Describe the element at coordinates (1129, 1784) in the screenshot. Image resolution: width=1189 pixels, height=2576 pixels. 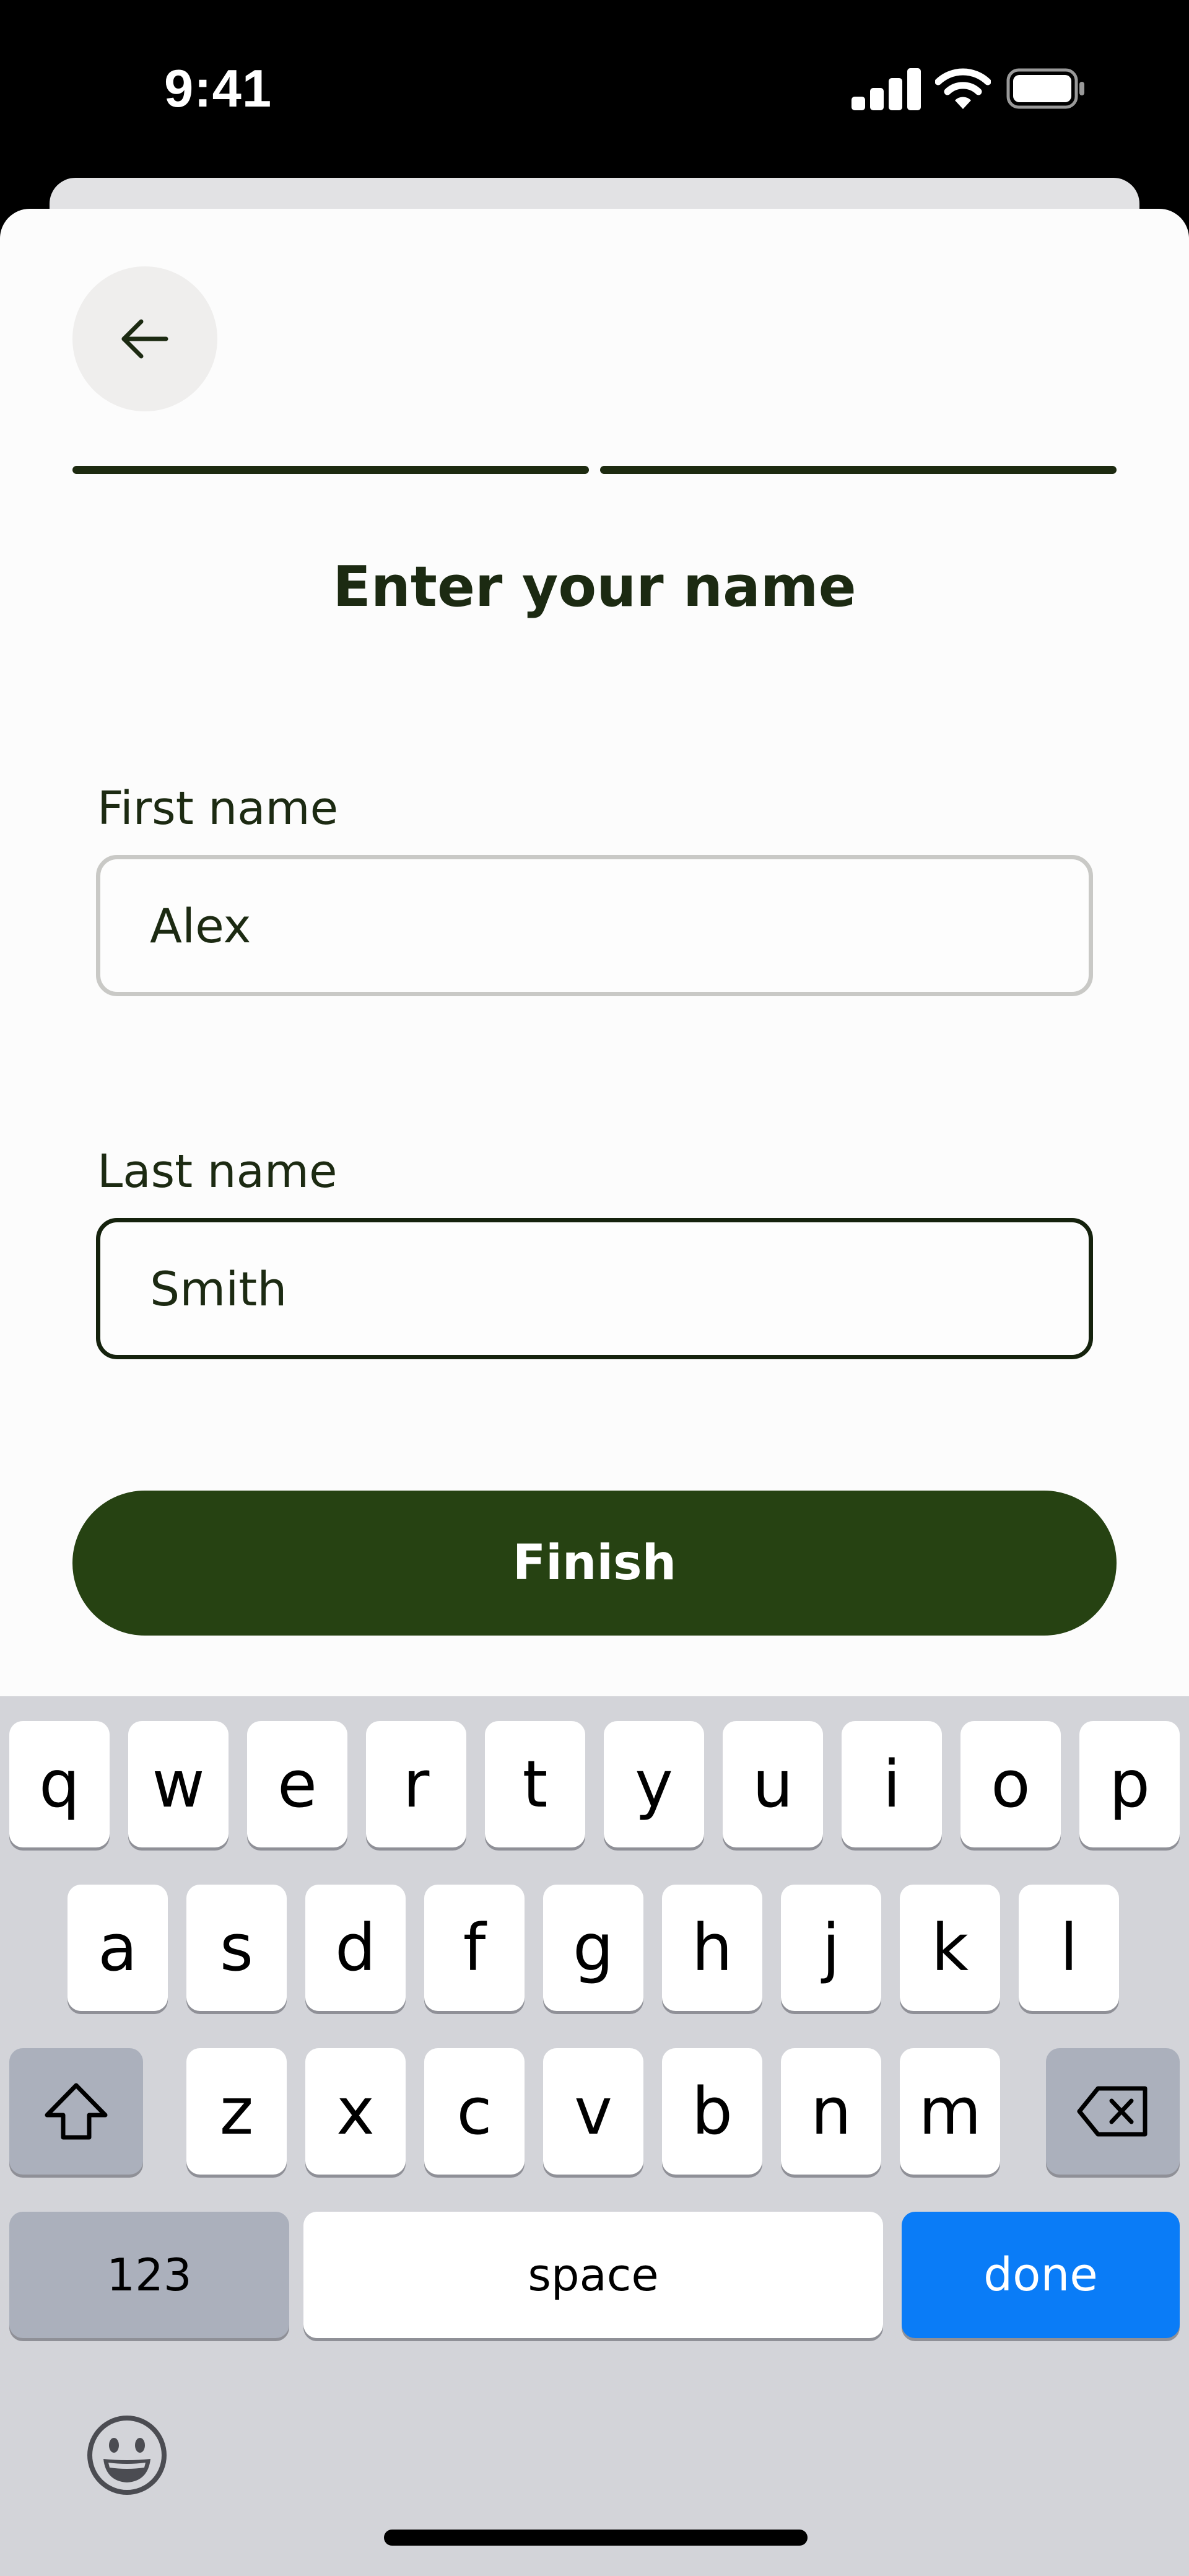
I see `key-p: p` at that location.